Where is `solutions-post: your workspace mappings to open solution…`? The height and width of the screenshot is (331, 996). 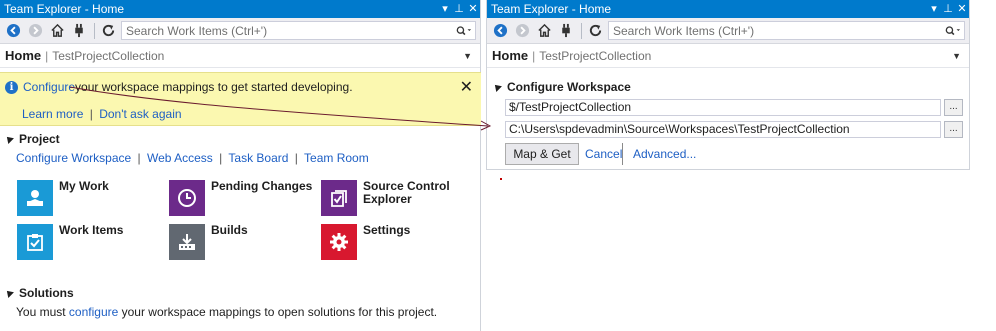
solutions-post: your workspace mappings to open solution… is located at coordinates (278, 312).